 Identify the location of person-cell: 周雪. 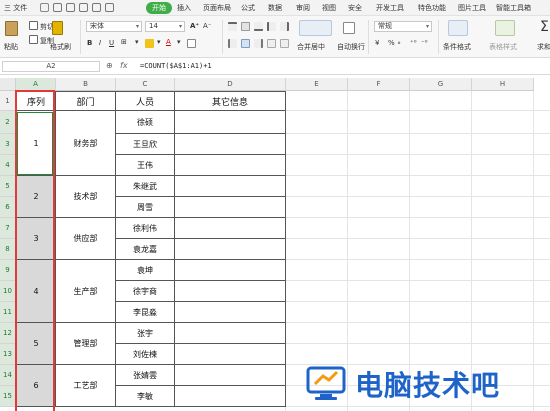
(145, 207).